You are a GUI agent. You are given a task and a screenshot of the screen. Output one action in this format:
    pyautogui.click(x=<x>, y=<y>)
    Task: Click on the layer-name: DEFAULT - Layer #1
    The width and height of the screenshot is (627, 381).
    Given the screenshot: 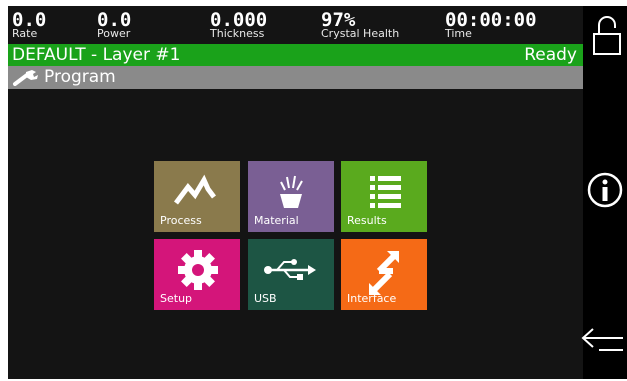 What is the action you would take?
    pyautogui.click(x=96, y=55)
    